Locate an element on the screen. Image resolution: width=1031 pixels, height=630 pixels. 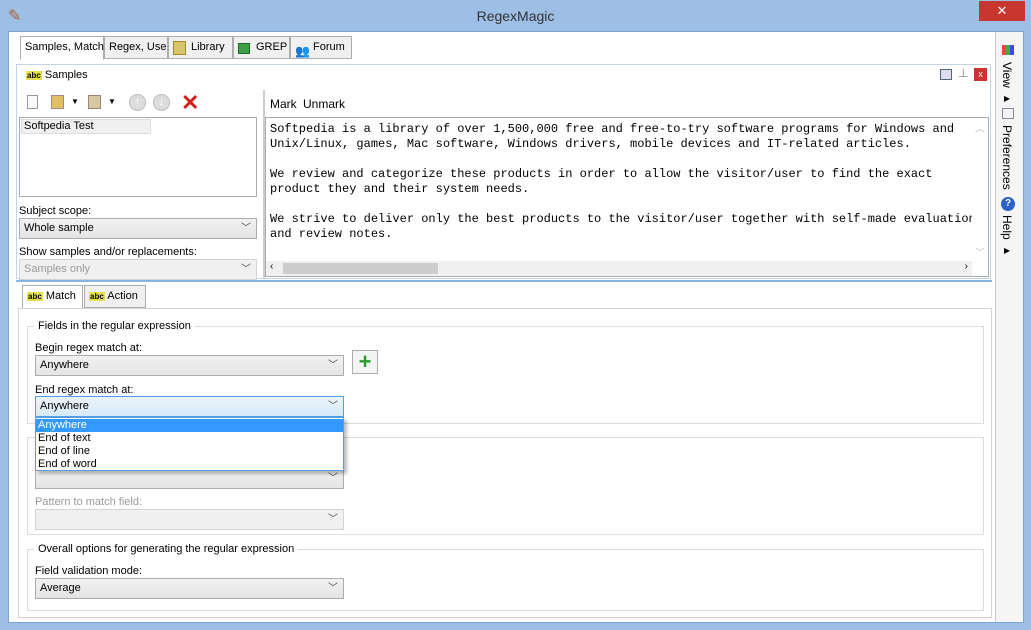
group-title: Fields in the regular expression is located at coordinates (114, 326).